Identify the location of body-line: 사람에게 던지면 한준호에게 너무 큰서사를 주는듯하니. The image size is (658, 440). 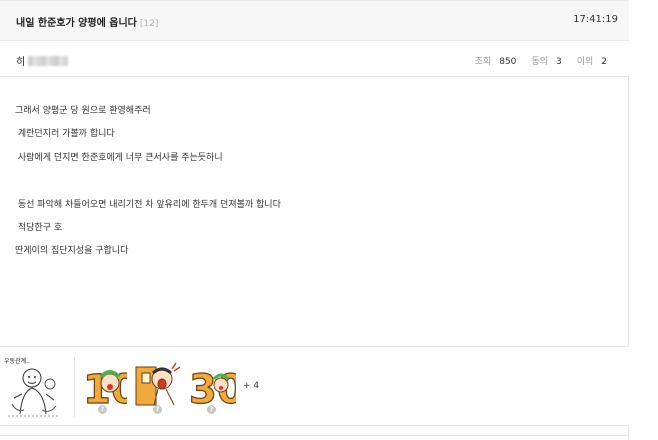
(119, 158).